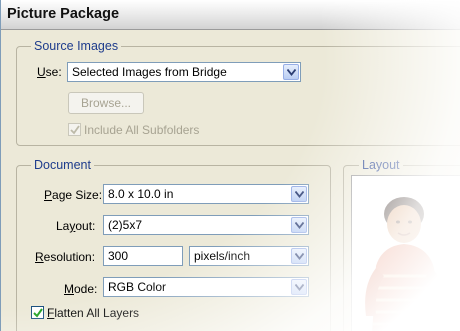 The image size is (460, 331). Describe the element at coordinates (149, 72) in the screenshot. I see `use-select-value: Selected Images from Bridge` at that location.